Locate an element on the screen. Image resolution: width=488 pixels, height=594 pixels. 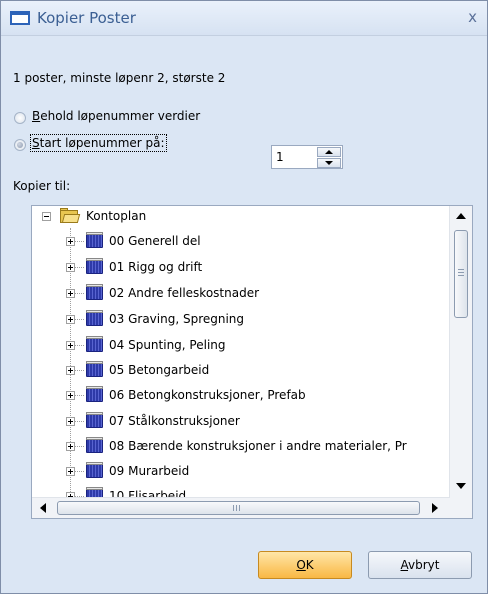
cancel-button: Avbryt is located at coordinates (420, 565).